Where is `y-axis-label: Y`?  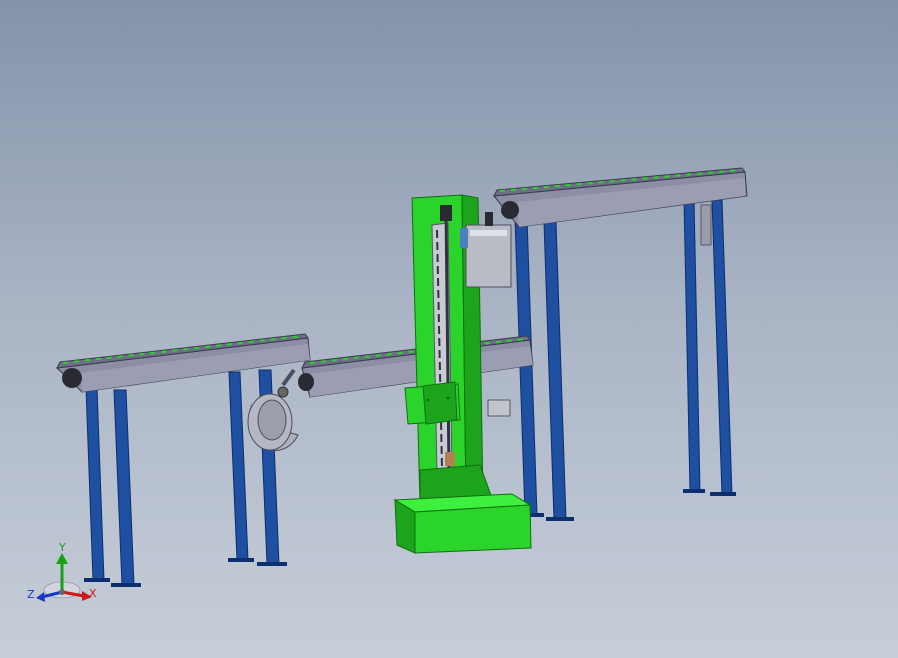 y-axis-label: Y is located at coordinates (62, 547).